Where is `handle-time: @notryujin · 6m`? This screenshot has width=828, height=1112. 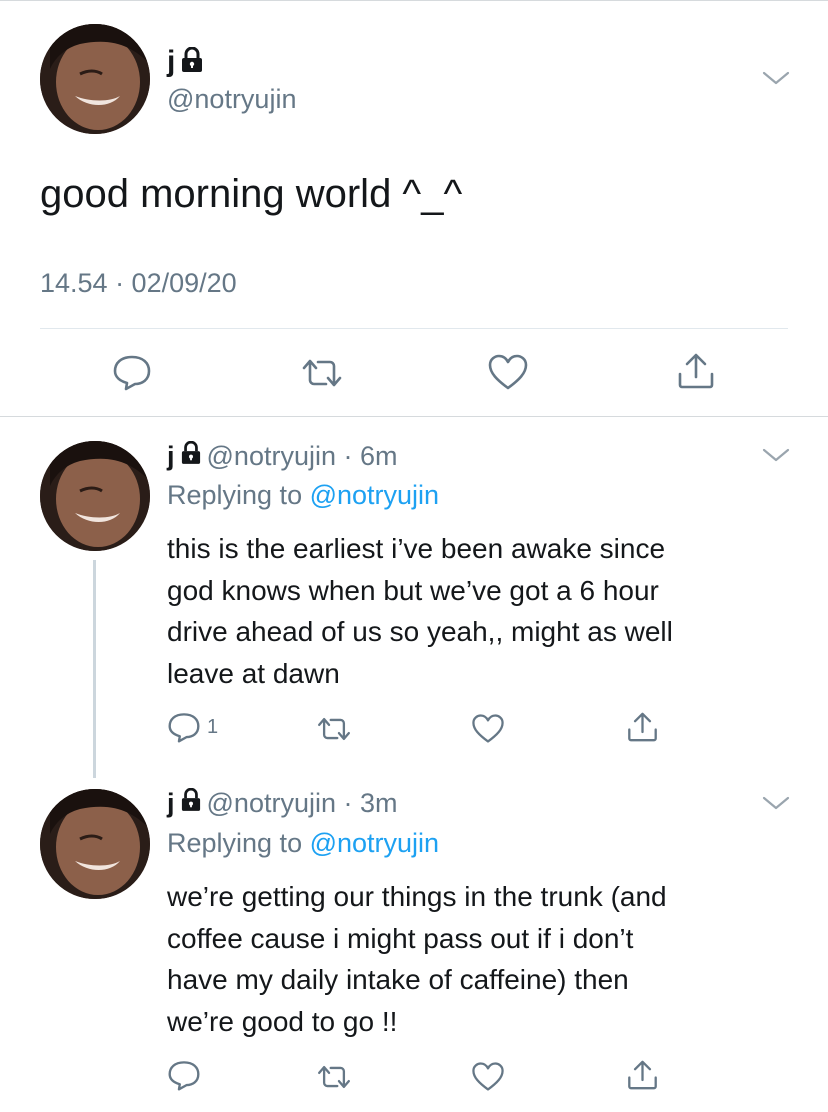
handle-time: @notryujin · 6m is located at coordinates (302, 456).